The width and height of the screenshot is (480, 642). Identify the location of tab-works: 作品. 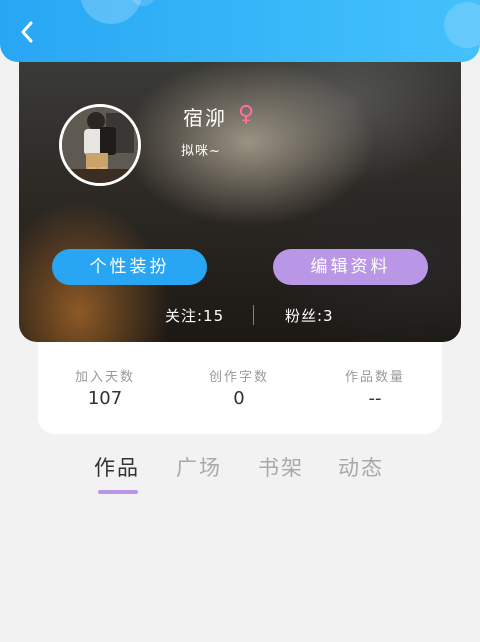
(117, 467).